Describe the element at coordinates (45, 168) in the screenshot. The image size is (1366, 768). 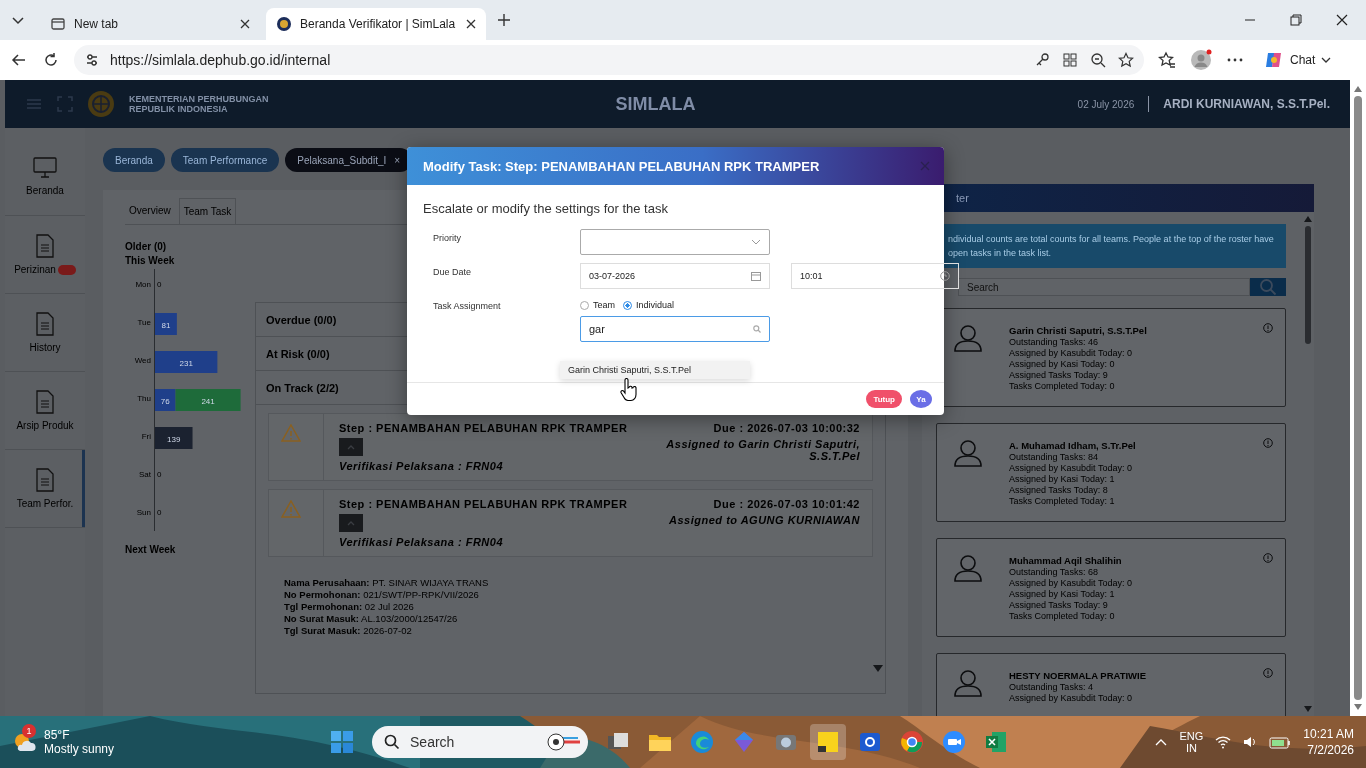
I see `monitor-icon` at that location.